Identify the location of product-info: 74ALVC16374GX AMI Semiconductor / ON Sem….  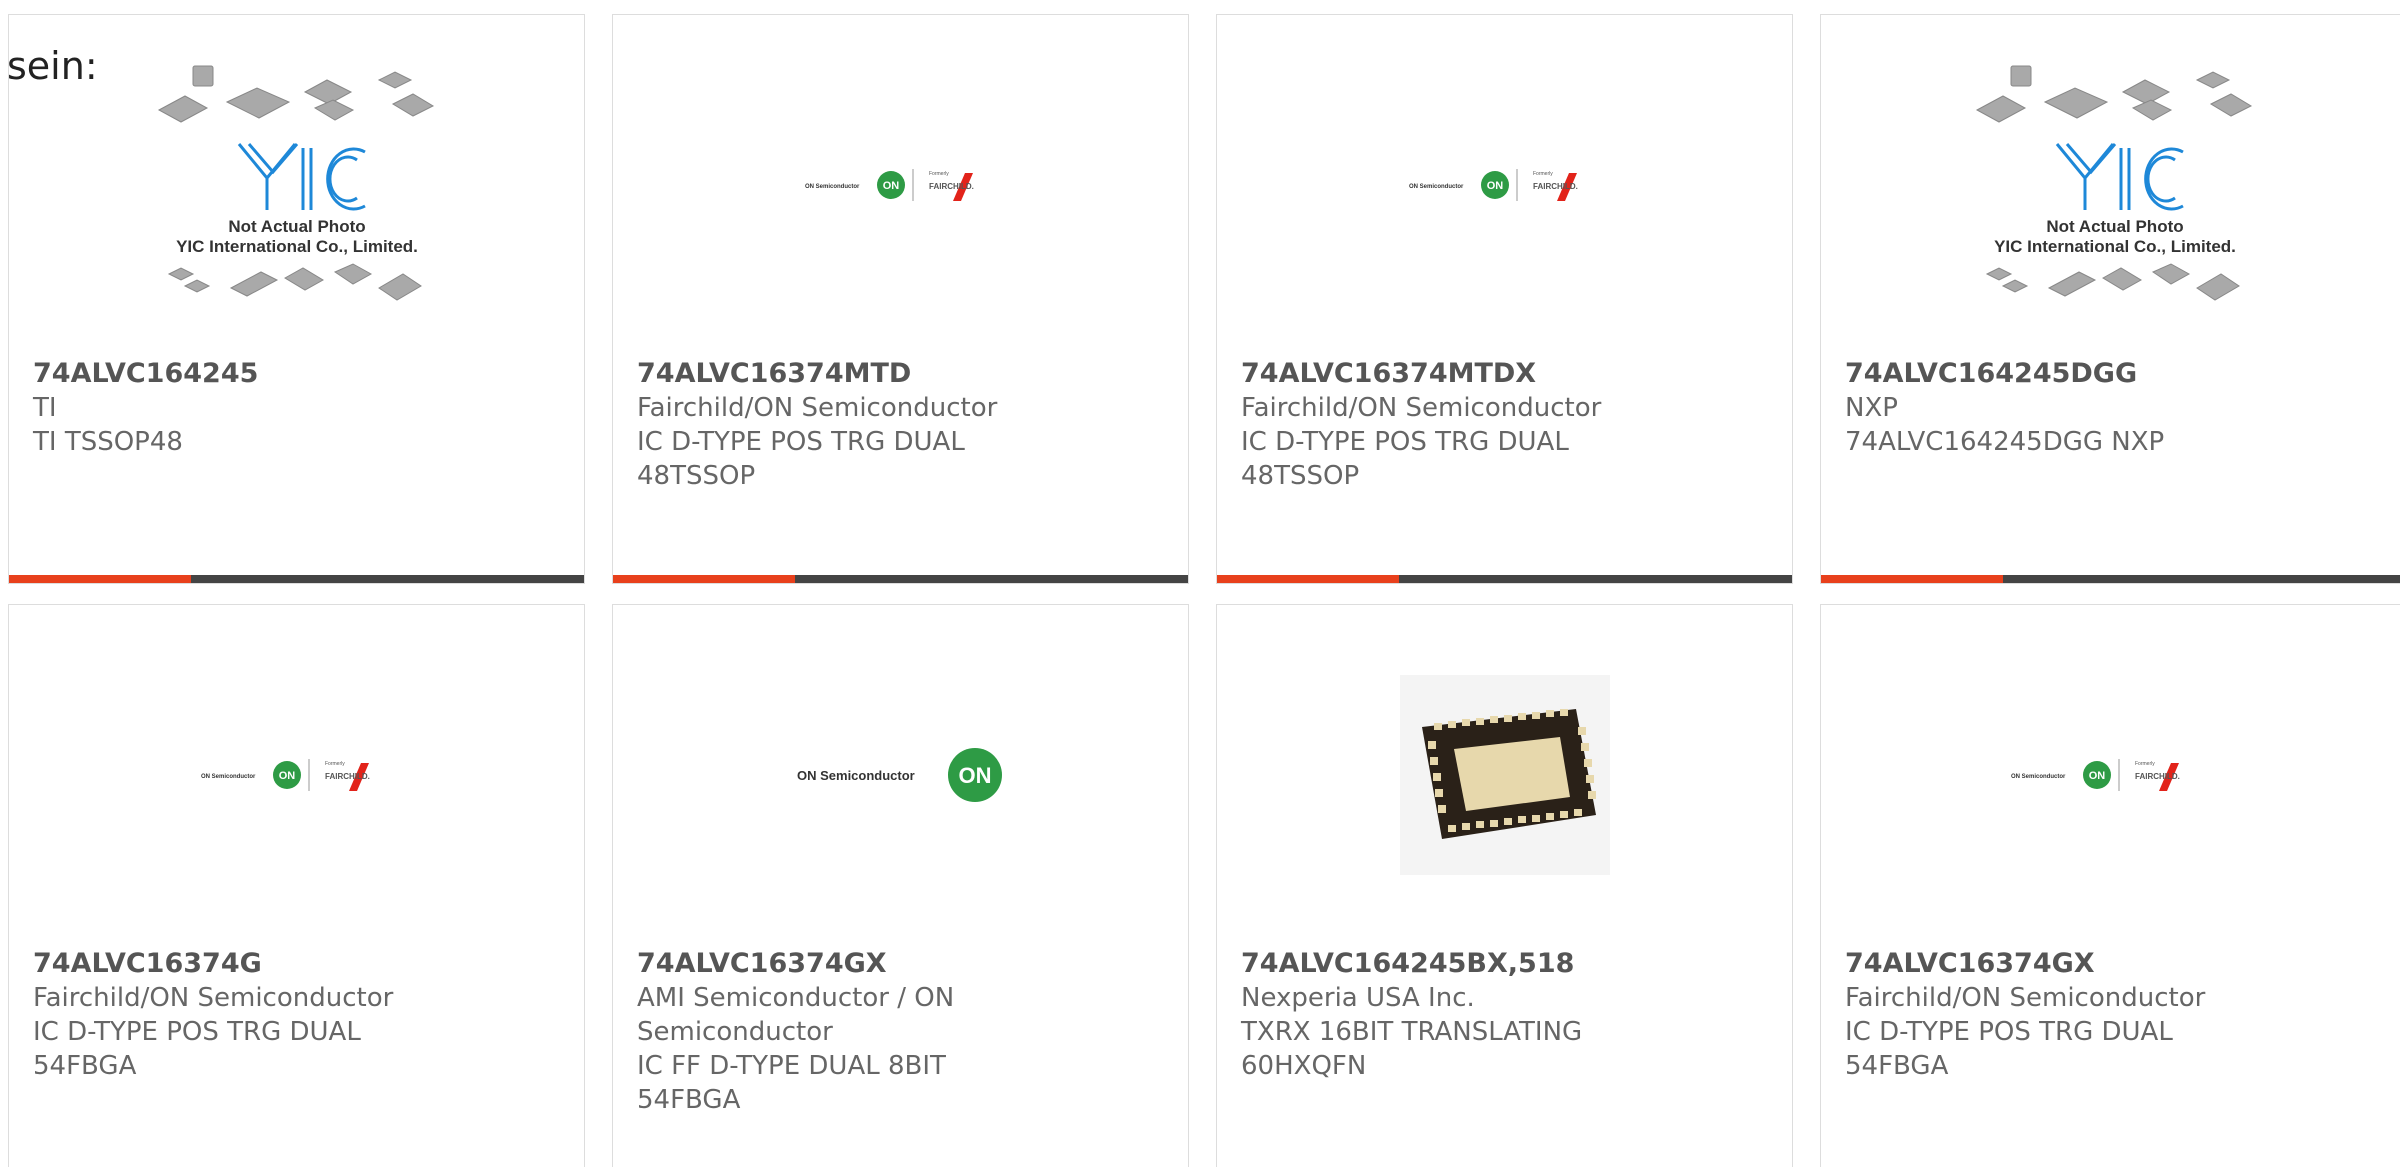
(827, 1032).